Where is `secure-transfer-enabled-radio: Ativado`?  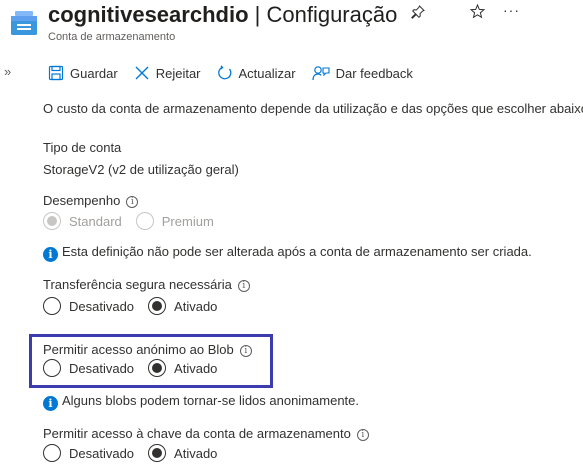 secure-transfer-enabled-radio: Ativado is located at coordinates (182, 306).